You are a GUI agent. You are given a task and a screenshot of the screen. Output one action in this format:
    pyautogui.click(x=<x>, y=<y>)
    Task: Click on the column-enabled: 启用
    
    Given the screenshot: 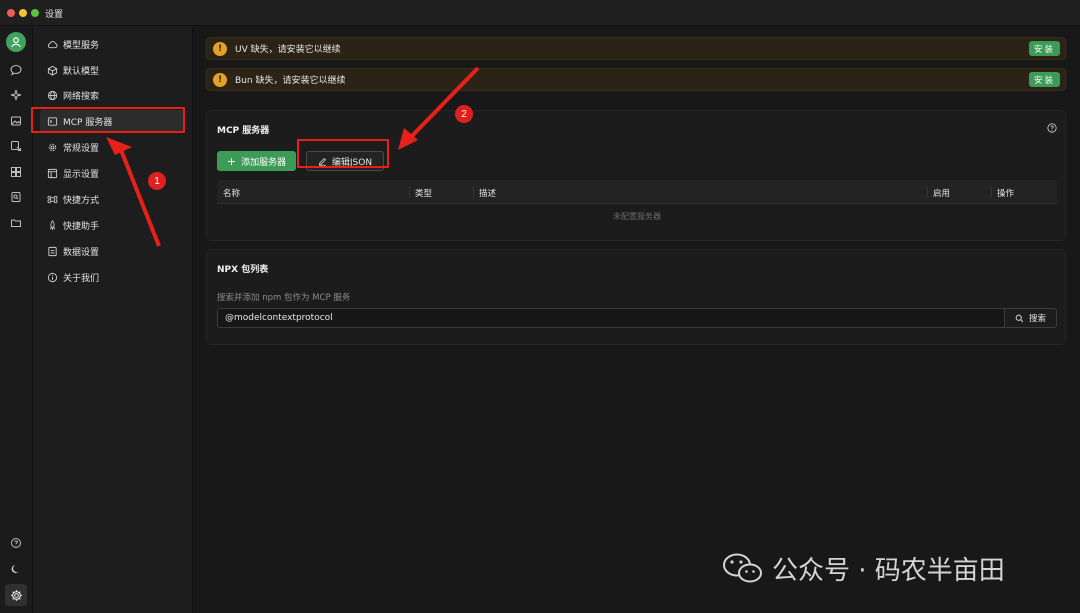 What is the action you would take?
    pyautogui.click(x=942, y=194)
    